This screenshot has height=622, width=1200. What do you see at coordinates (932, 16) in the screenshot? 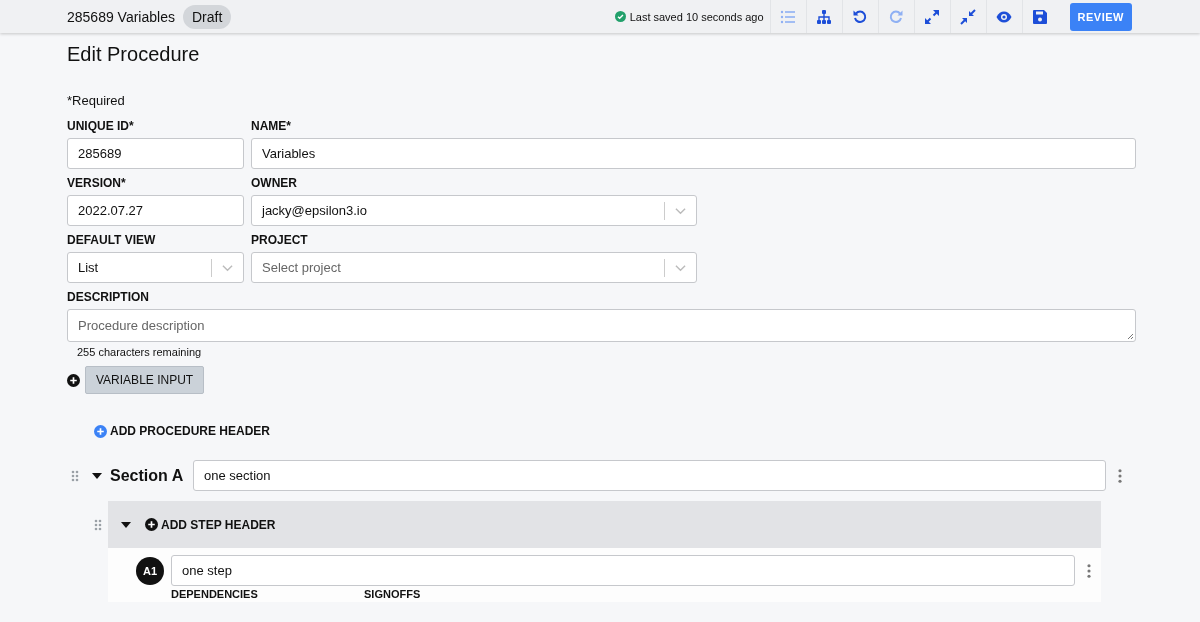
I see `expand-icon` at bounding box center [932, 16].